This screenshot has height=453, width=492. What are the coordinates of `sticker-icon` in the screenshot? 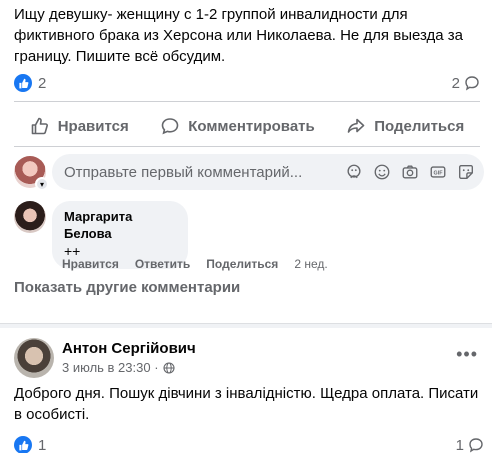 It's located at (466, 172).